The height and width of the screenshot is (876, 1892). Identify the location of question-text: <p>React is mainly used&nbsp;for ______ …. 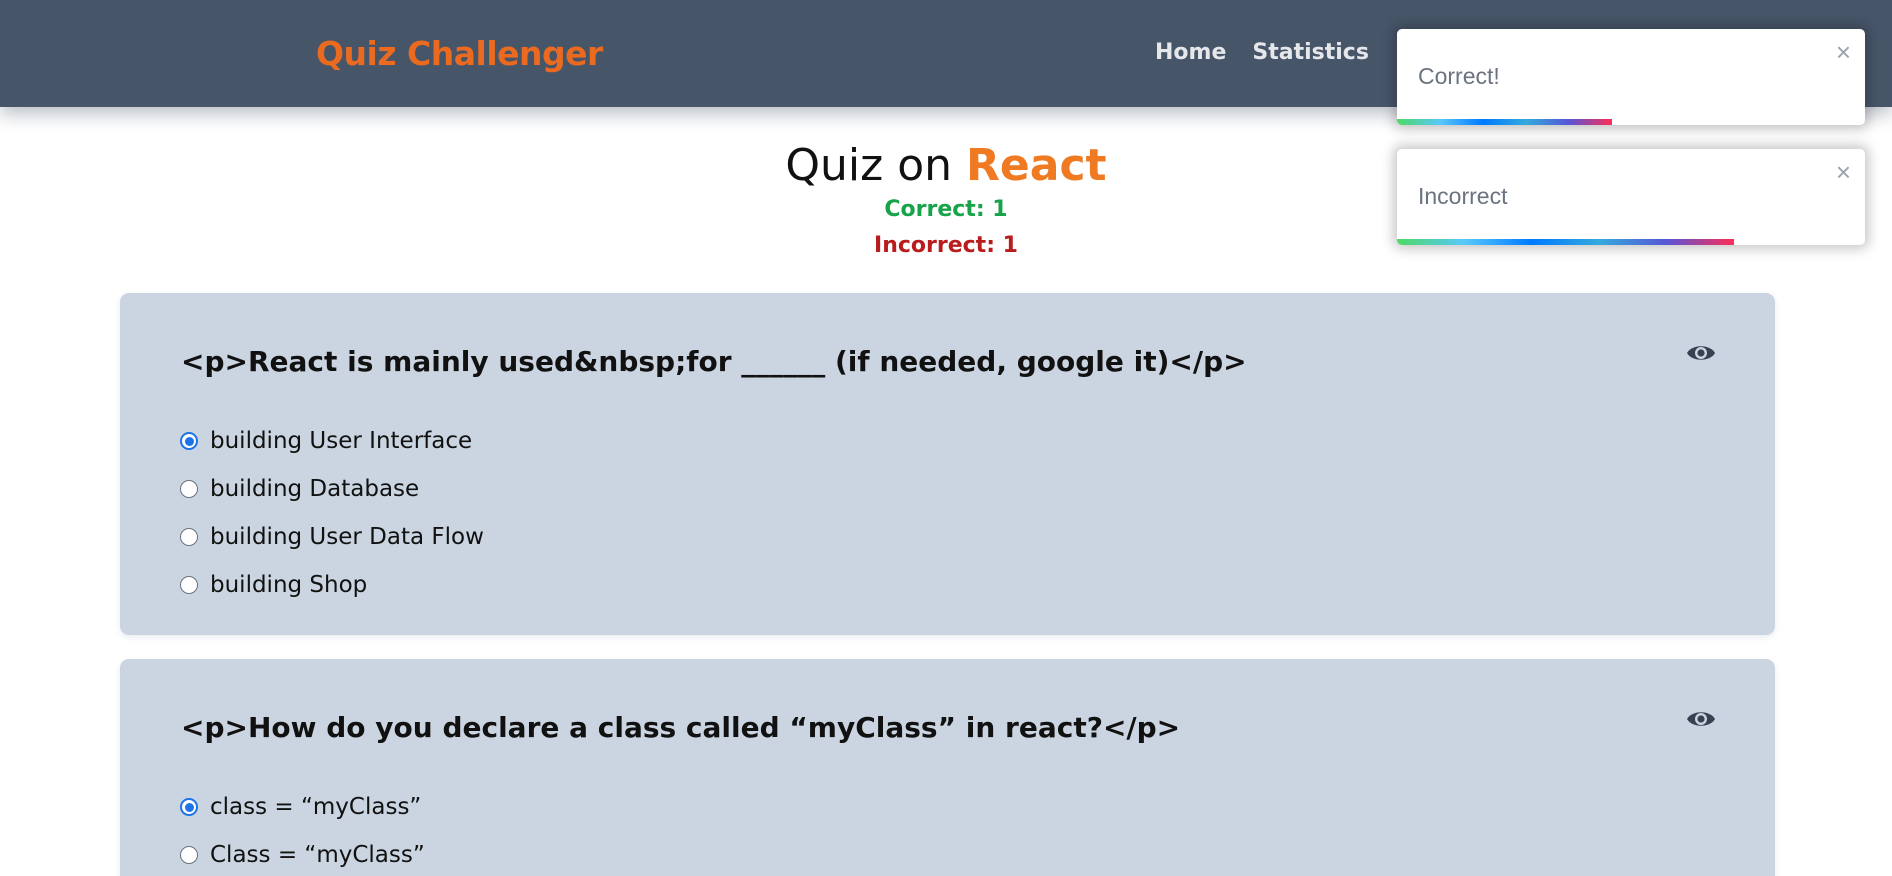
(714, 361).